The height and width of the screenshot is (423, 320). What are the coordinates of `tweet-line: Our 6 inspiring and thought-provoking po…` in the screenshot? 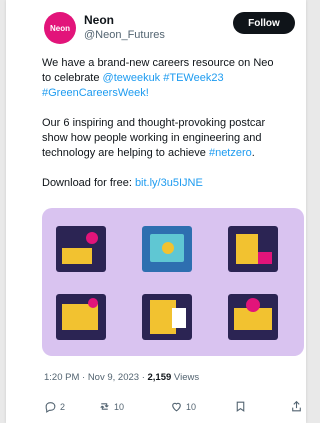 It's located at (154, 123).